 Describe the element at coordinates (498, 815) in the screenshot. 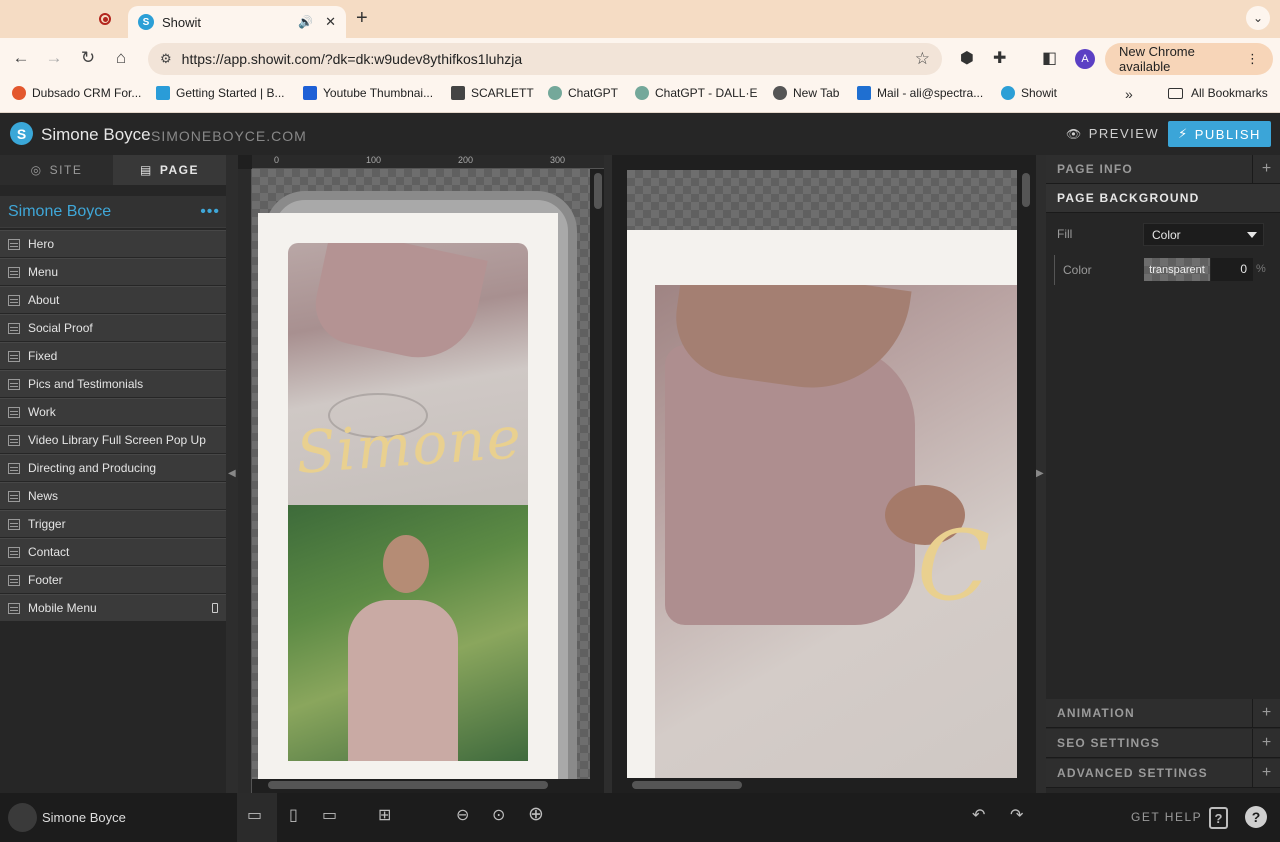

I see `zoom-fit-icon: ⊙` at that location.